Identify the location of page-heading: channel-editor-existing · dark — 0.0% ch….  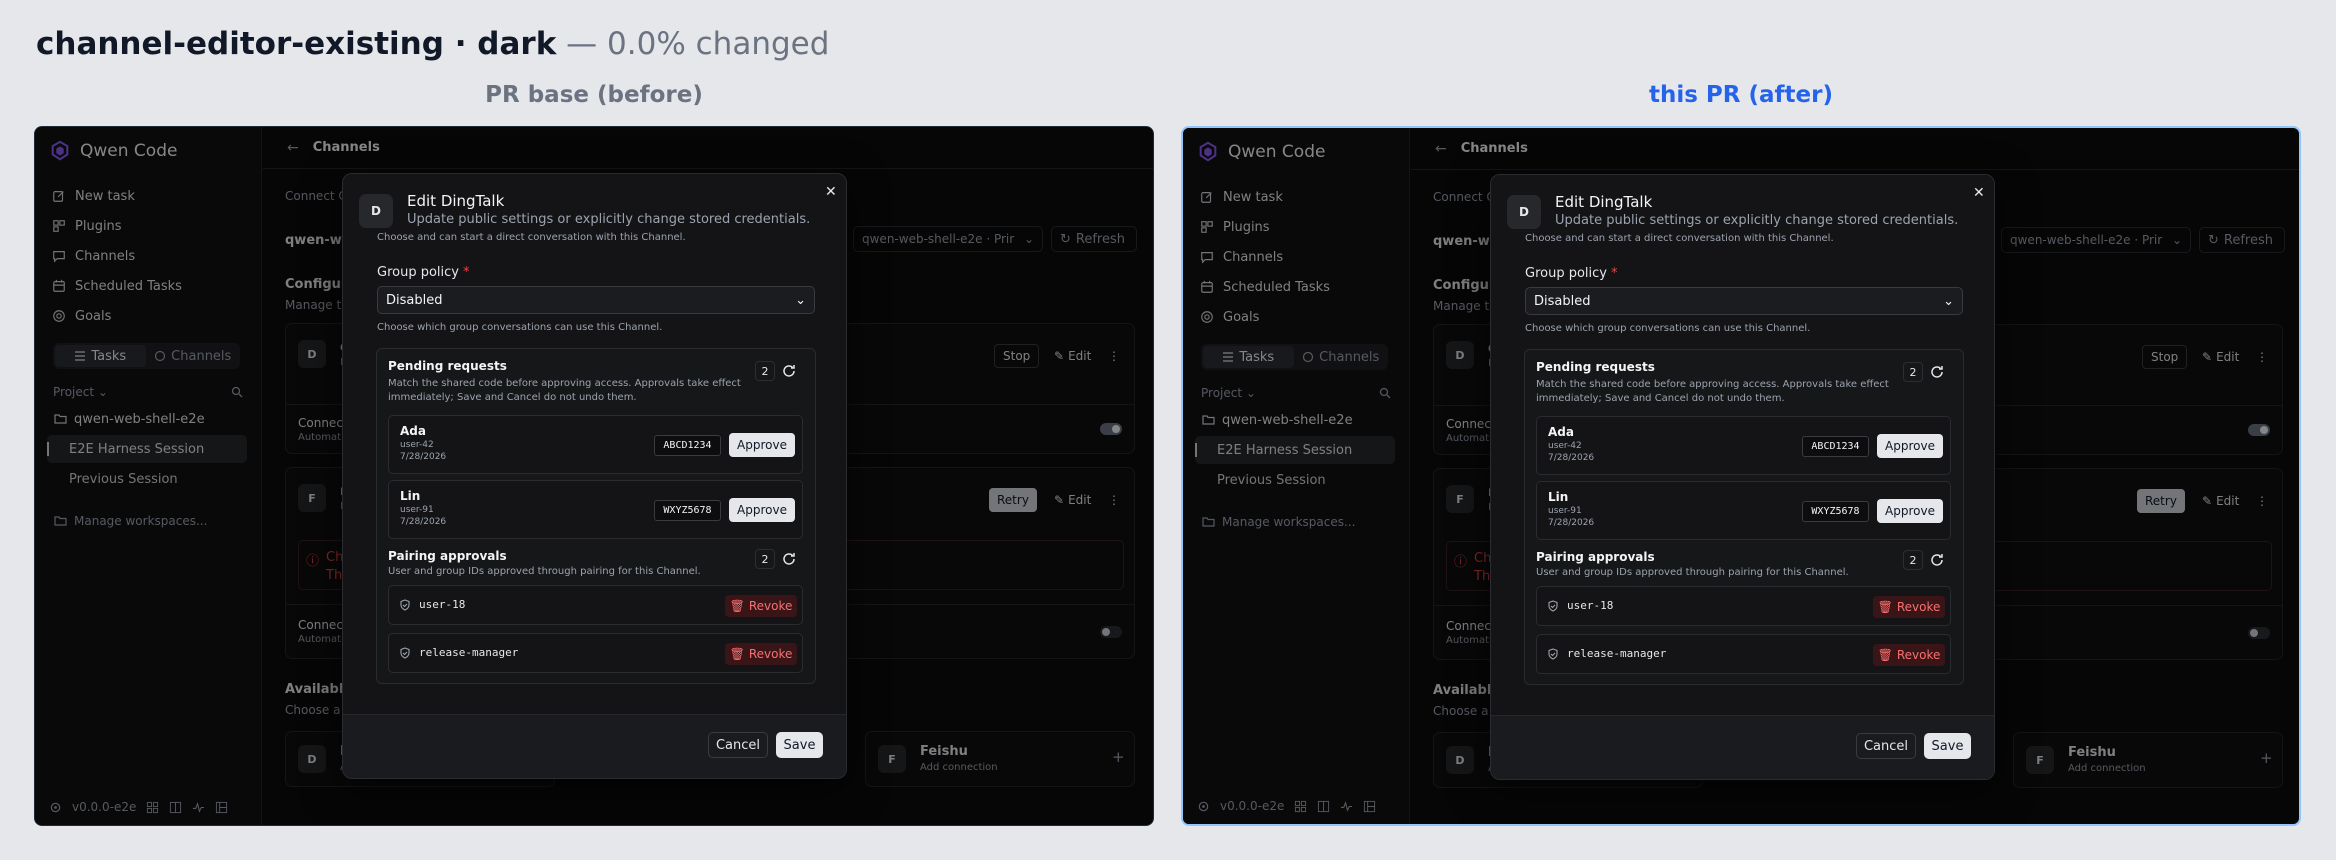
(432, 44).